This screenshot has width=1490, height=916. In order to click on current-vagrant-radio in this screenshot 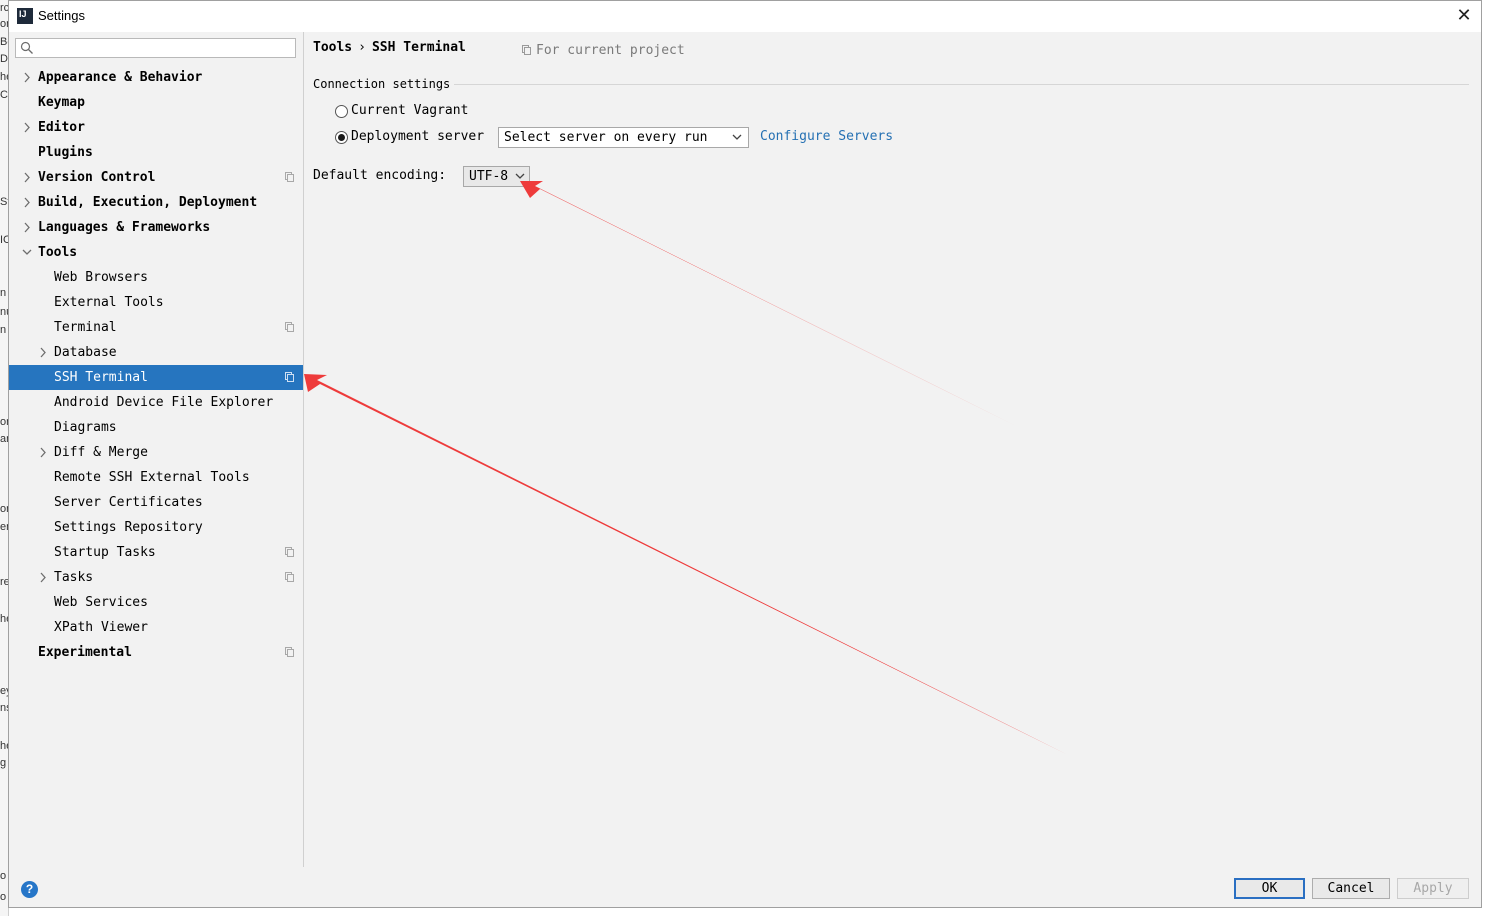, I will do `click(341, 111)`.